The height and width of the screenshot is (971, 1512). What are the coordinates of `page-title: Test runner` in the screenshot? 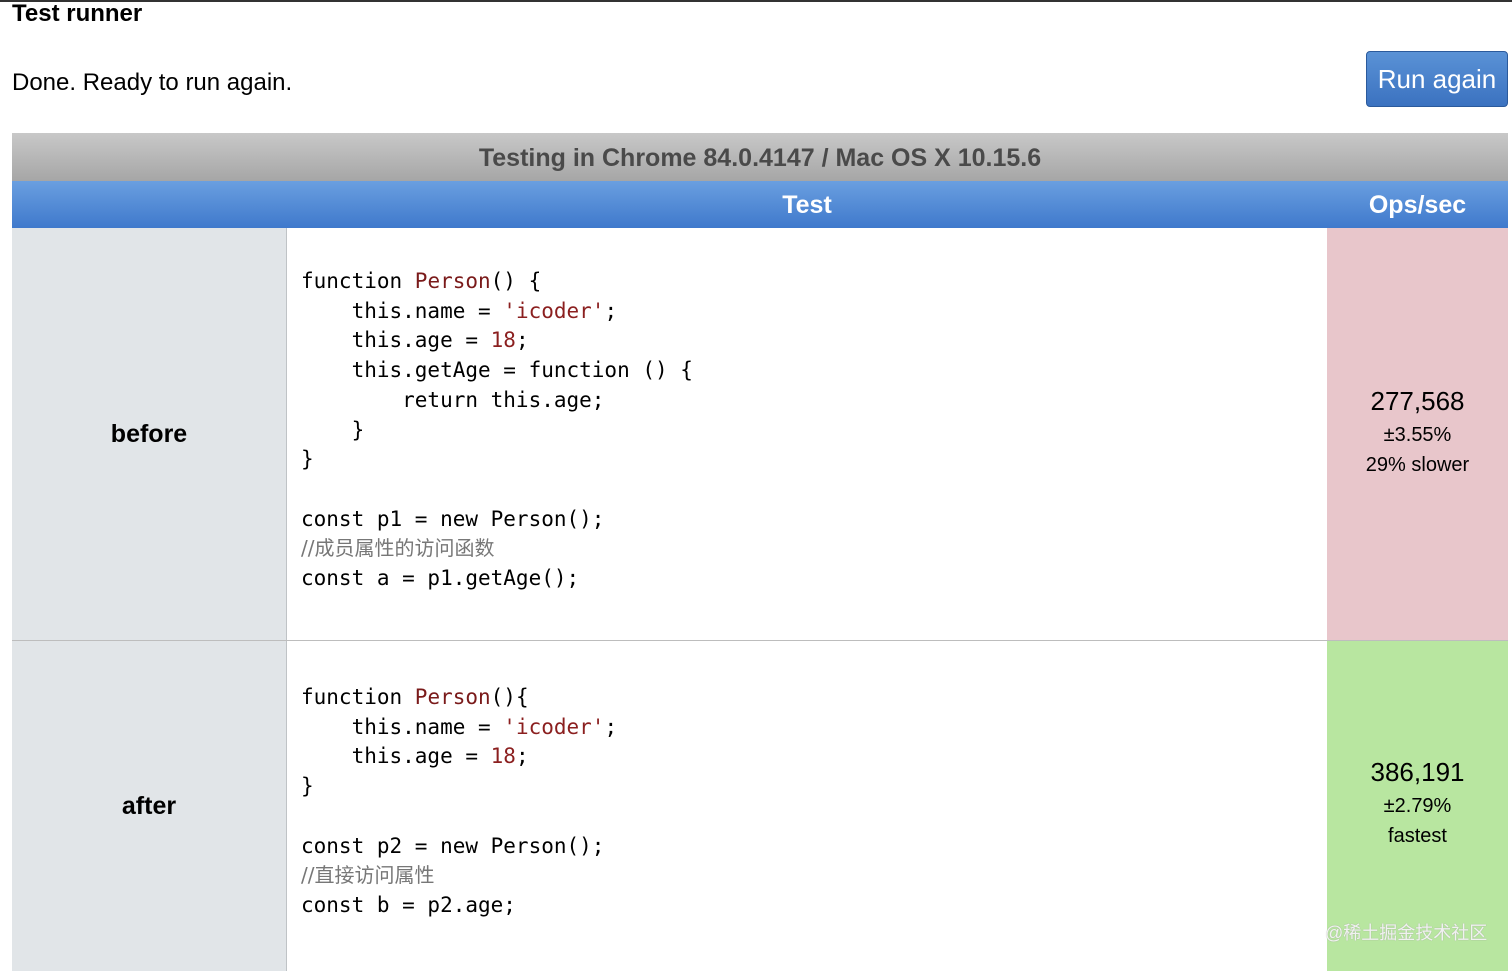 It's located at (77, 13).